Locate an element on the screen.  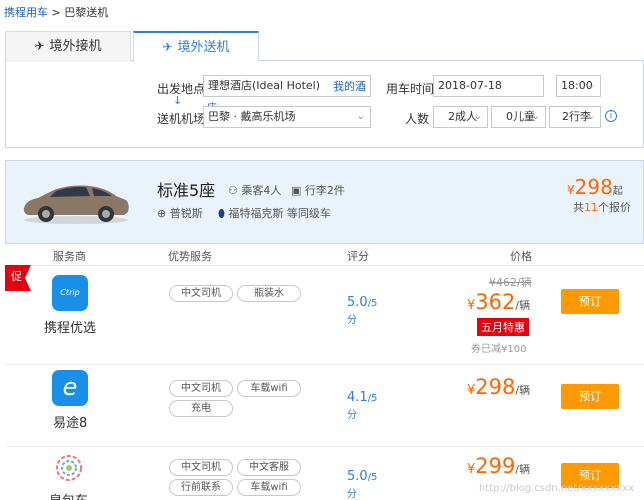
airport-value: 巴黎 · 戴高乐机场 is located at coordinates (252, 116).